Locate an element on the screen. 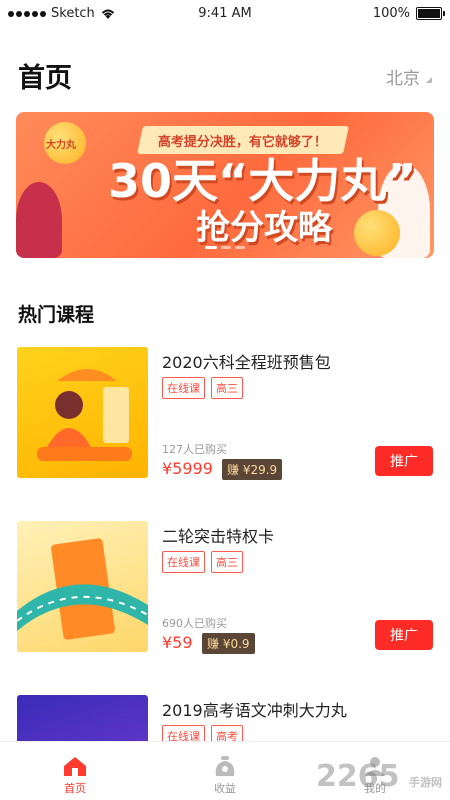 The image size is (450, 800). watermark-site: 手游网 is located at coordinates (425, 782).